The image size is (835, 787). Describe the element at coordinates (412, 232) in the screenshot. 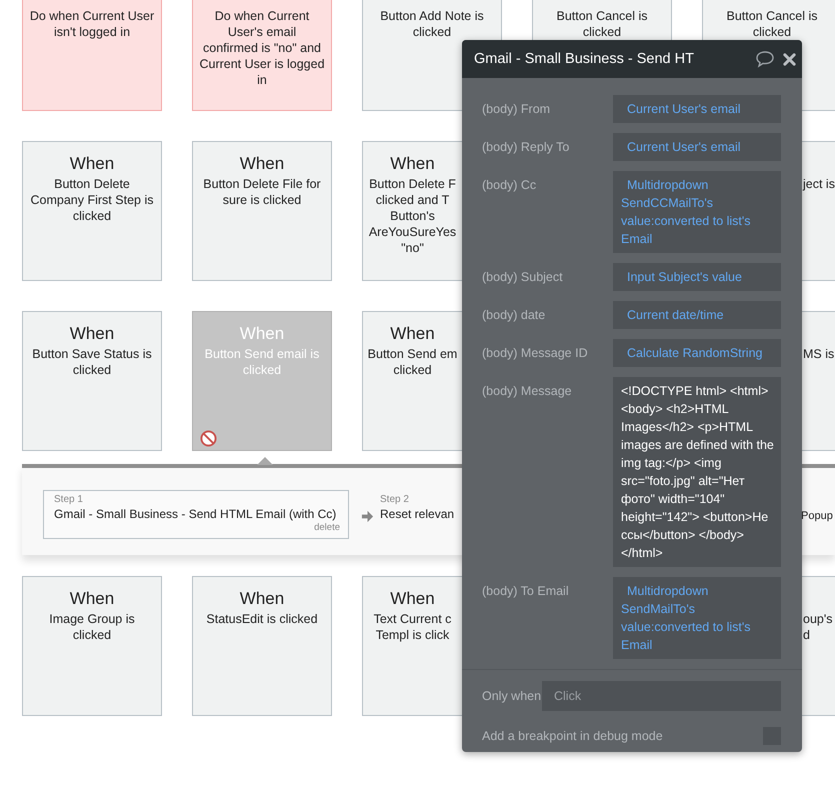

I see `card-text: AreYouSureYes` at that location.